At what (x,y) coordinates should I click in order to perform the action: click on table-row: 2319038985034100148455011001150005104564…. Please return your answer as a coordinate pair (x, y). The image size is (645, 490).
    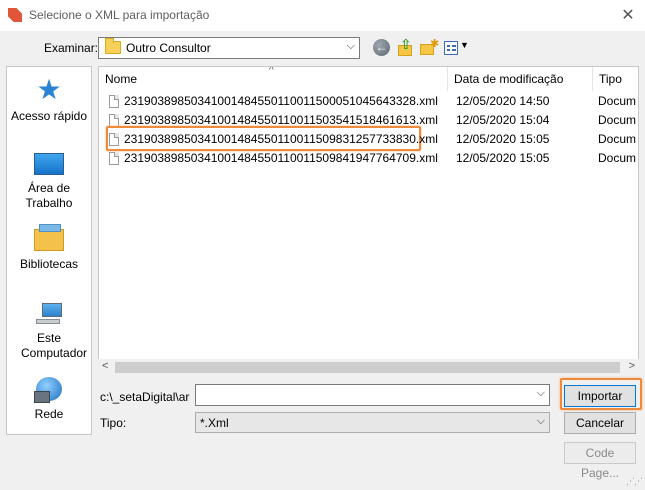
    Looking at the image, I should click on (368, 101).